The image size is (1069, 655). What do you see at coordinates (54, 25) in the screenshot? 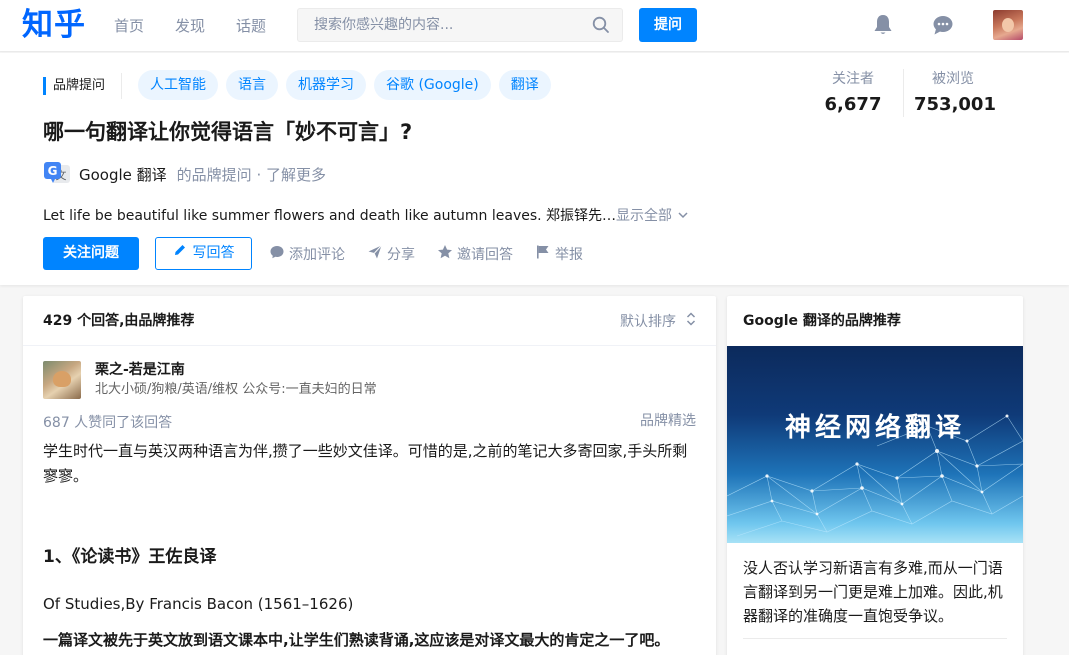
I see `zhihu-logo: 知乎` at bounding box center [54, 25].